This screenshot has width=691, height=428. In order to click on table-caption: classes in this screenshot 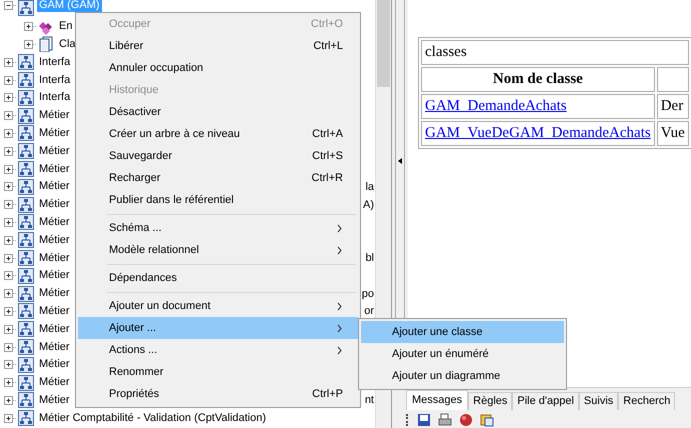, I will do `click(555, 52)`.